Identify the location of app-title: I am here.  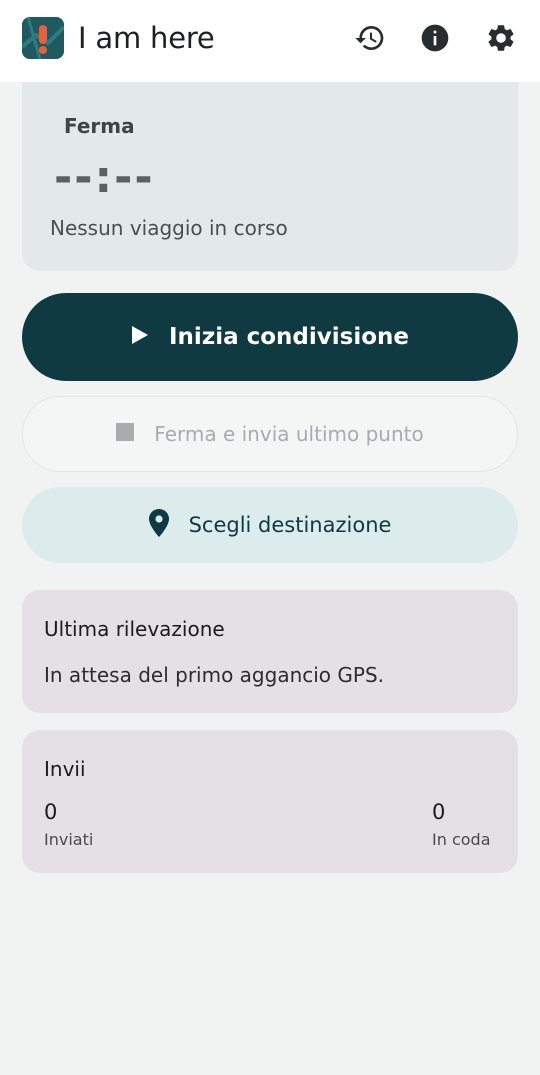
(146, 38).